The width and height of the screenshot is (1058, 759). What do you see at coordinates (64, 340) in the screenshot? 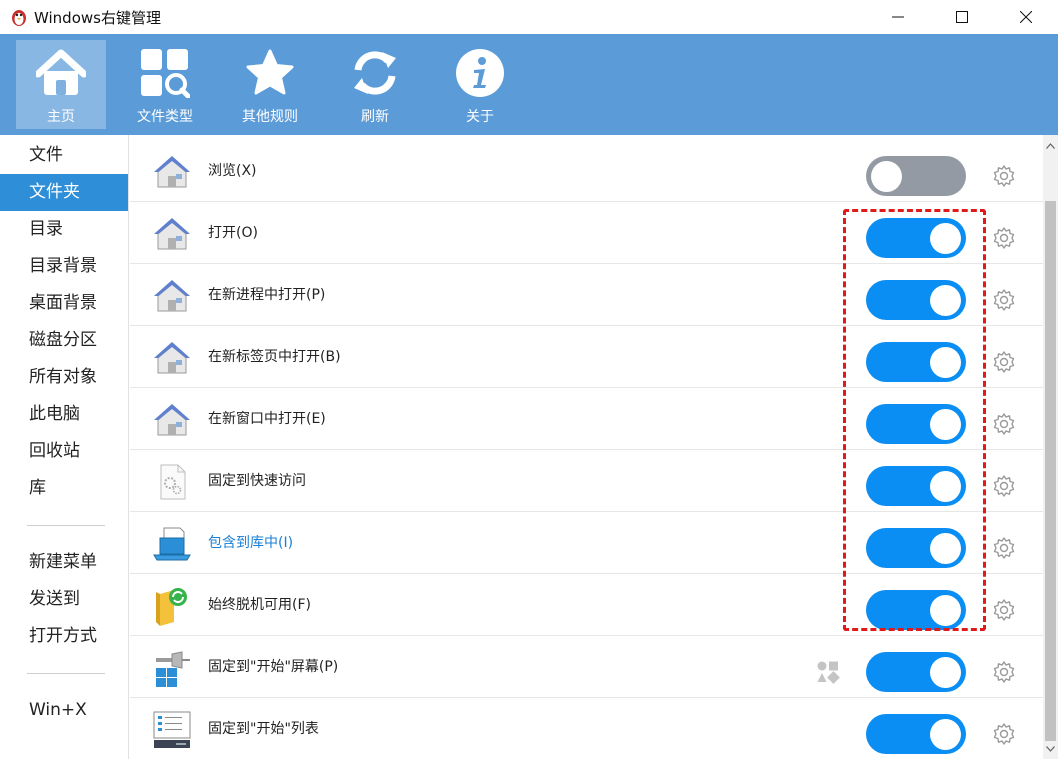
I see `sidebar-item-disk-partition: 磁盘分区` at bounding box center [64, 340].